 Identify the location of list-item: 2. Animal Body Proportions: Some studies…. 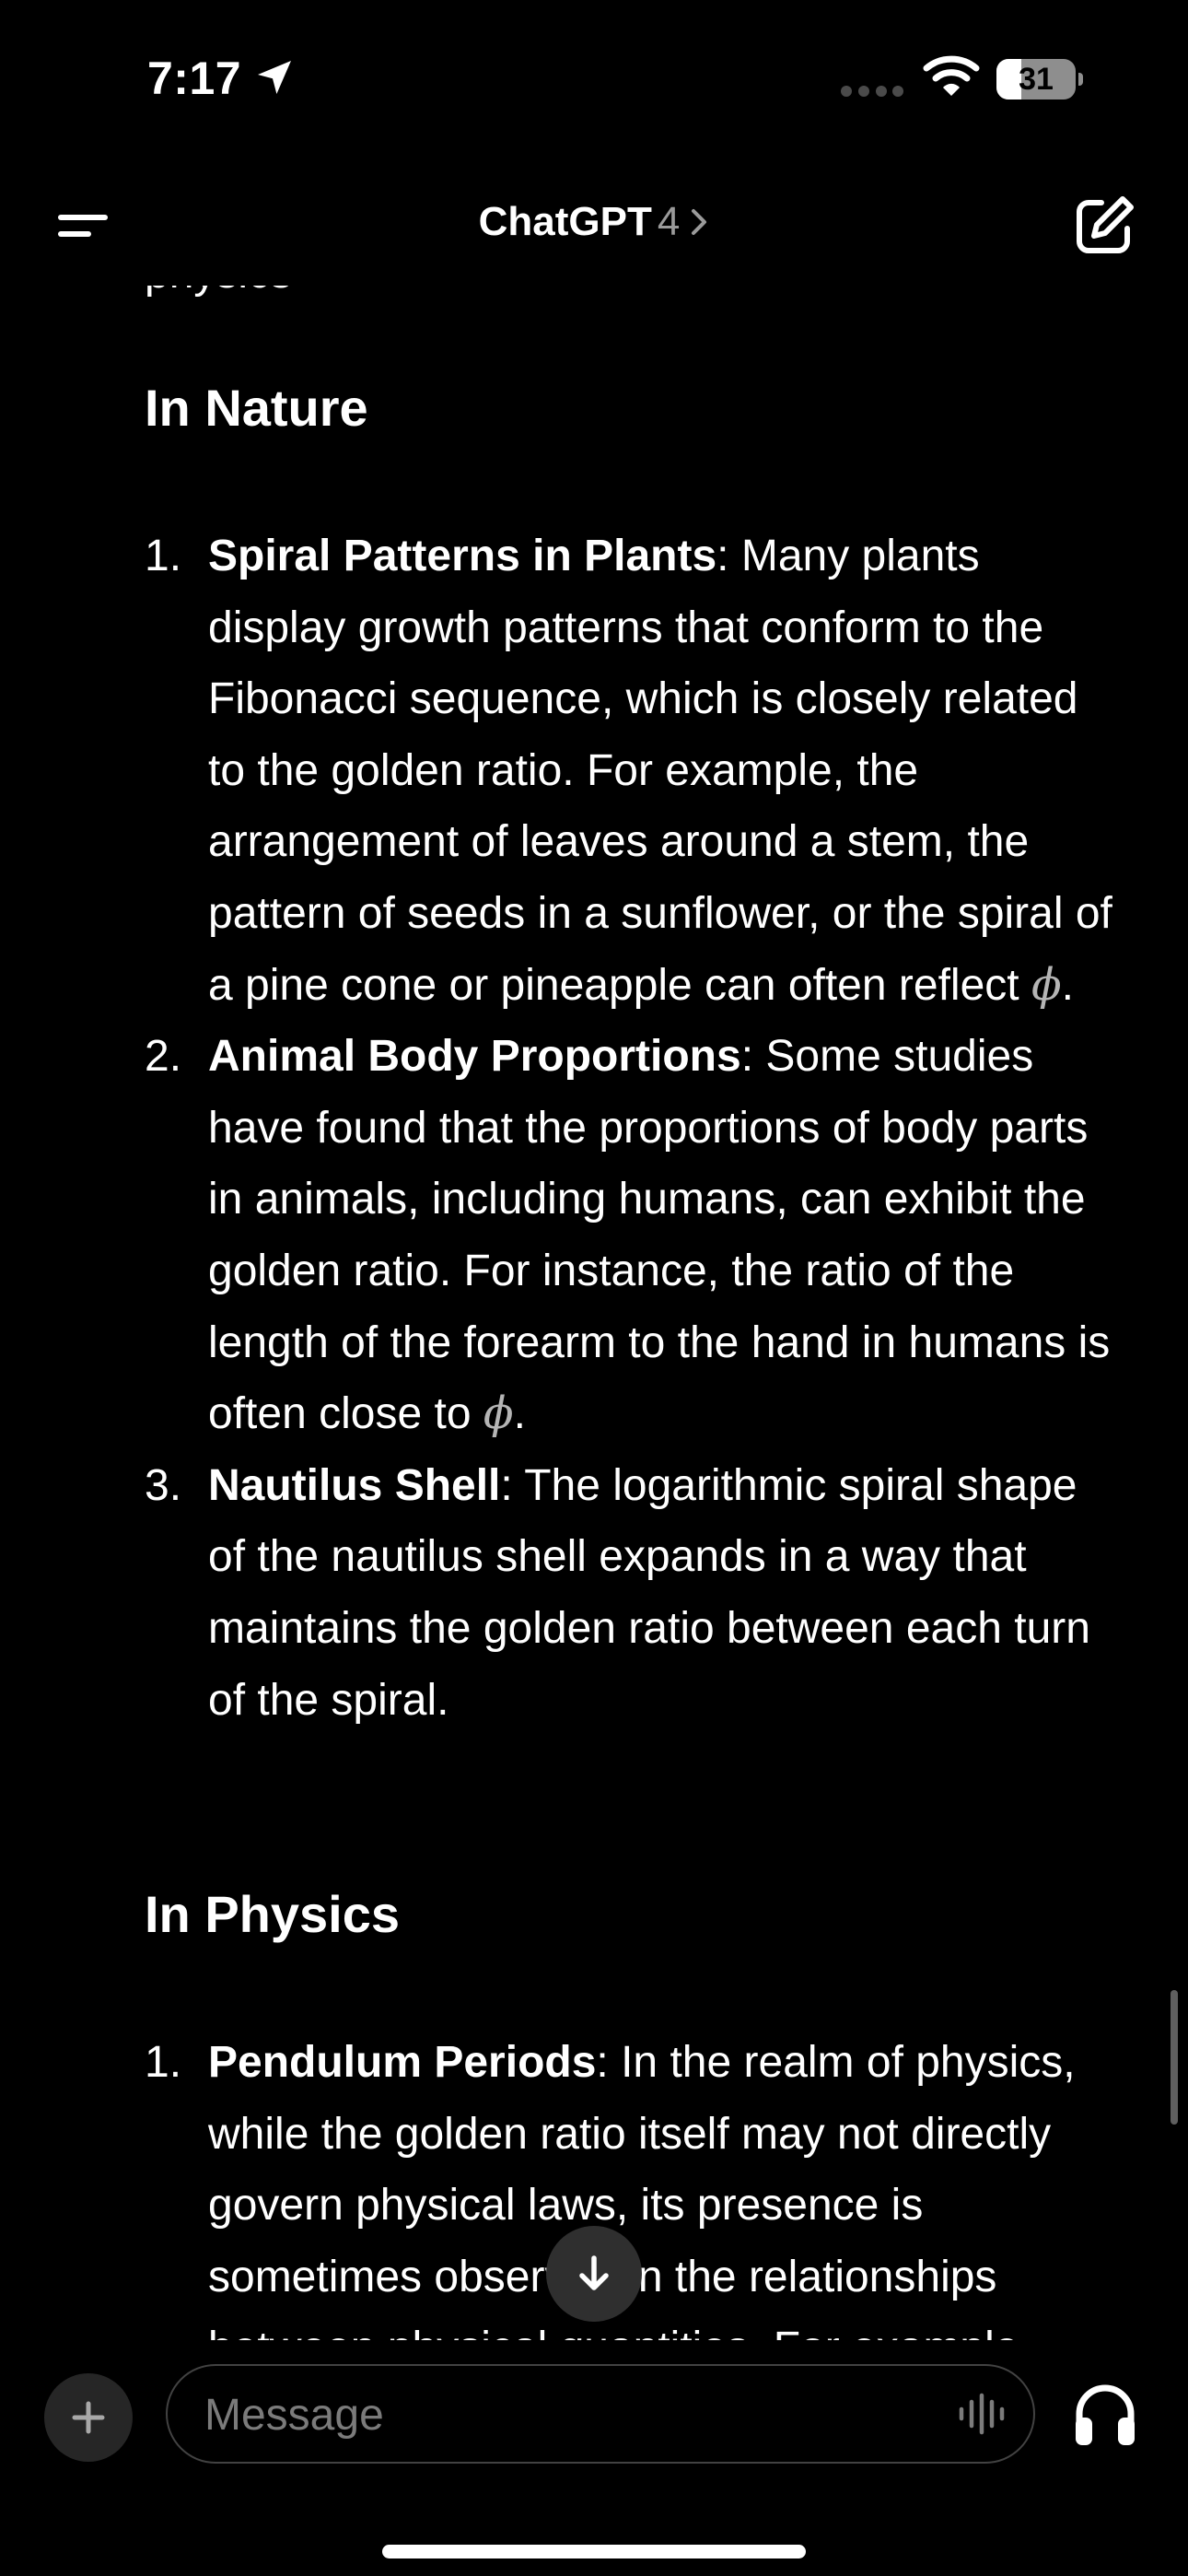
(633, 1235).